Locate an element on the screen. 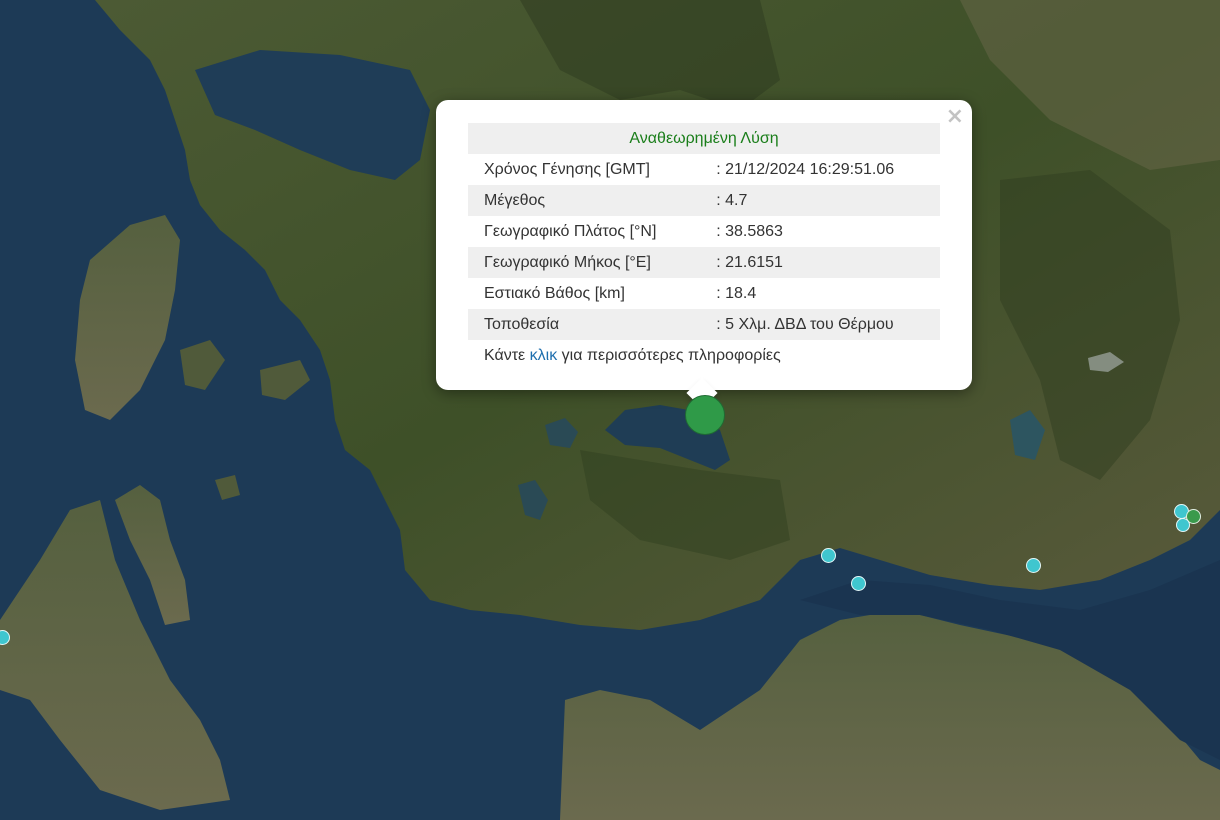 The width and height of the screenshot is (1220, 820). table-row: Κάντε κλικ για περισσότερες πληροφορίες is located at coordinates (704, 355).